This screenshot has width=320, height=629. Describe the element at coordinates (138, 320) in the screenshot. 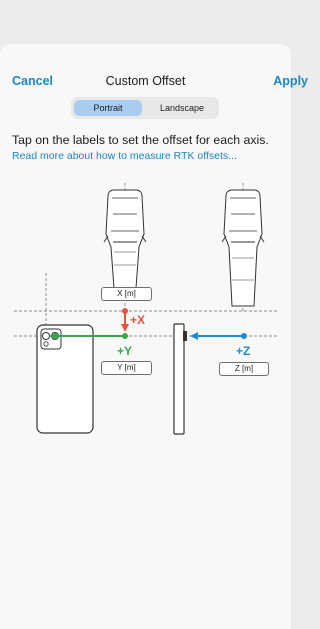

I see `x-direction-text: +X` at that location.